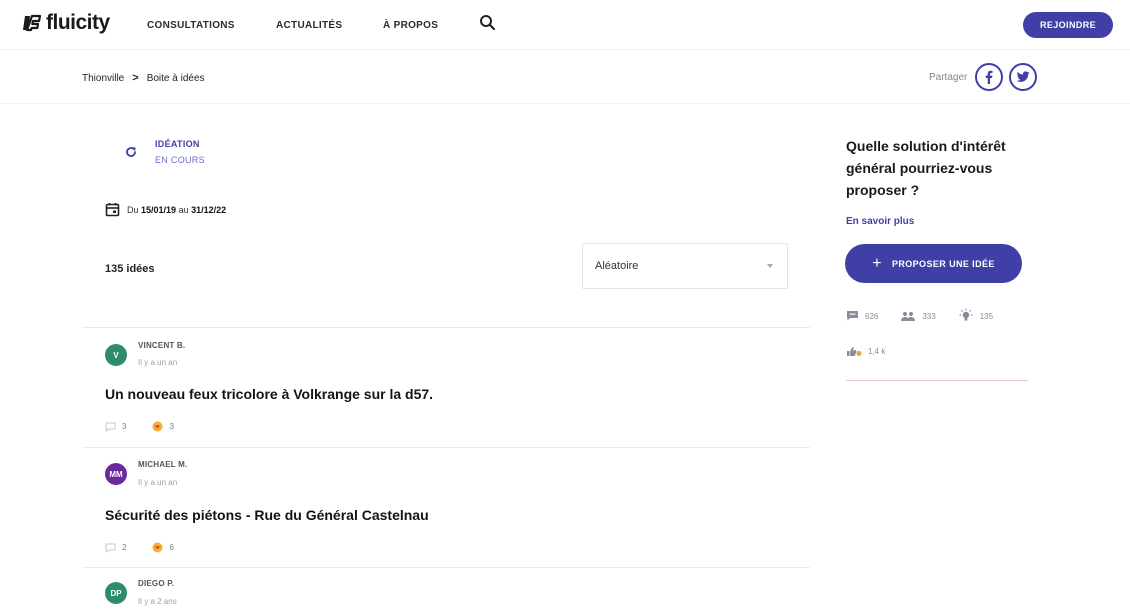 This screenshot has height=612, width=1130. Describe the element at coordinates (854, 351) in the screenshot. I see `thumbs-icon` at that location.